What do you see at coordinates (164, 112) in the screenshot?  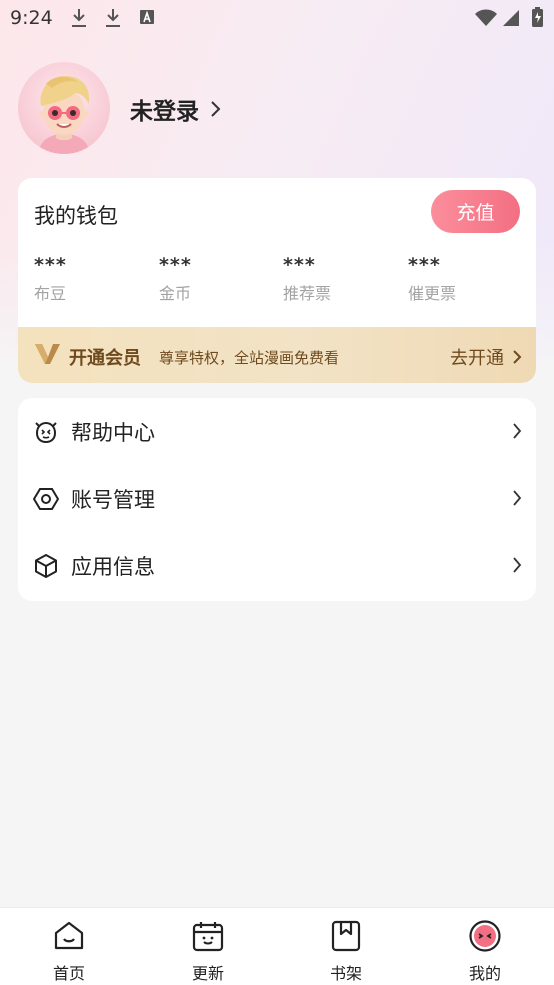 I see `login-status-text: 未登录` at bounding box center [164, 112].